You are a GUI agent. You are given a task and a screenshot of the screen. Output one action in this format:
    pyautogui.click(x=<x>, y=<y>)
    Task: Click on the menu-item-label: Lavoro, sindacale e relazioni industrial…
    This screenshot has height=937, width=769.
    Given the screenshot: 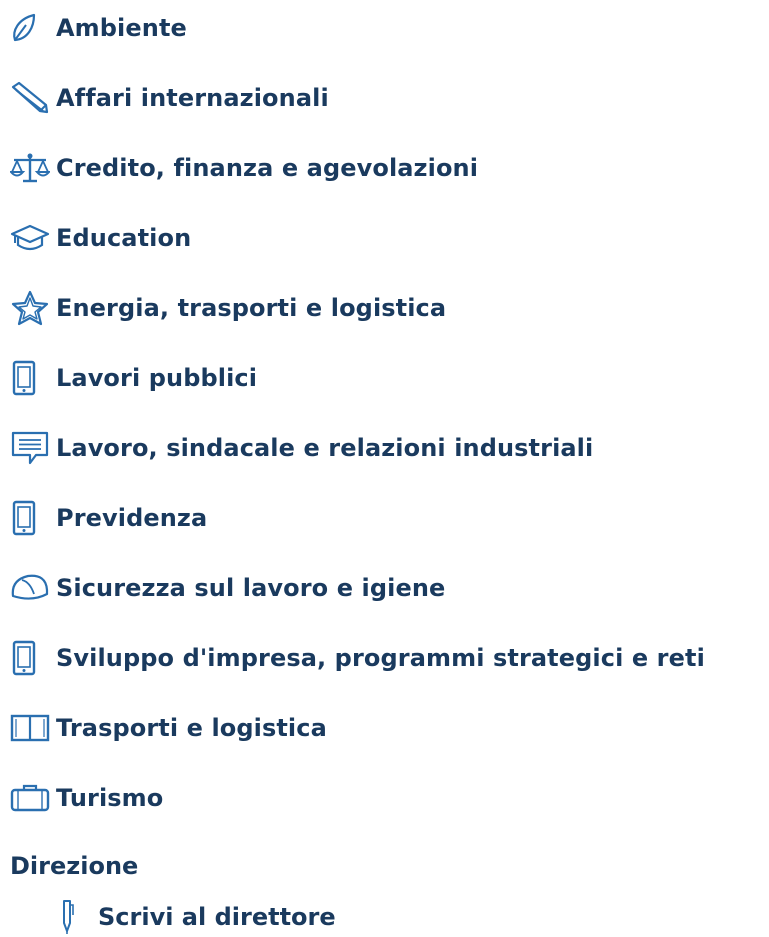 What is the action you would take?
    pyautogui.click(x=325, y=448)
    